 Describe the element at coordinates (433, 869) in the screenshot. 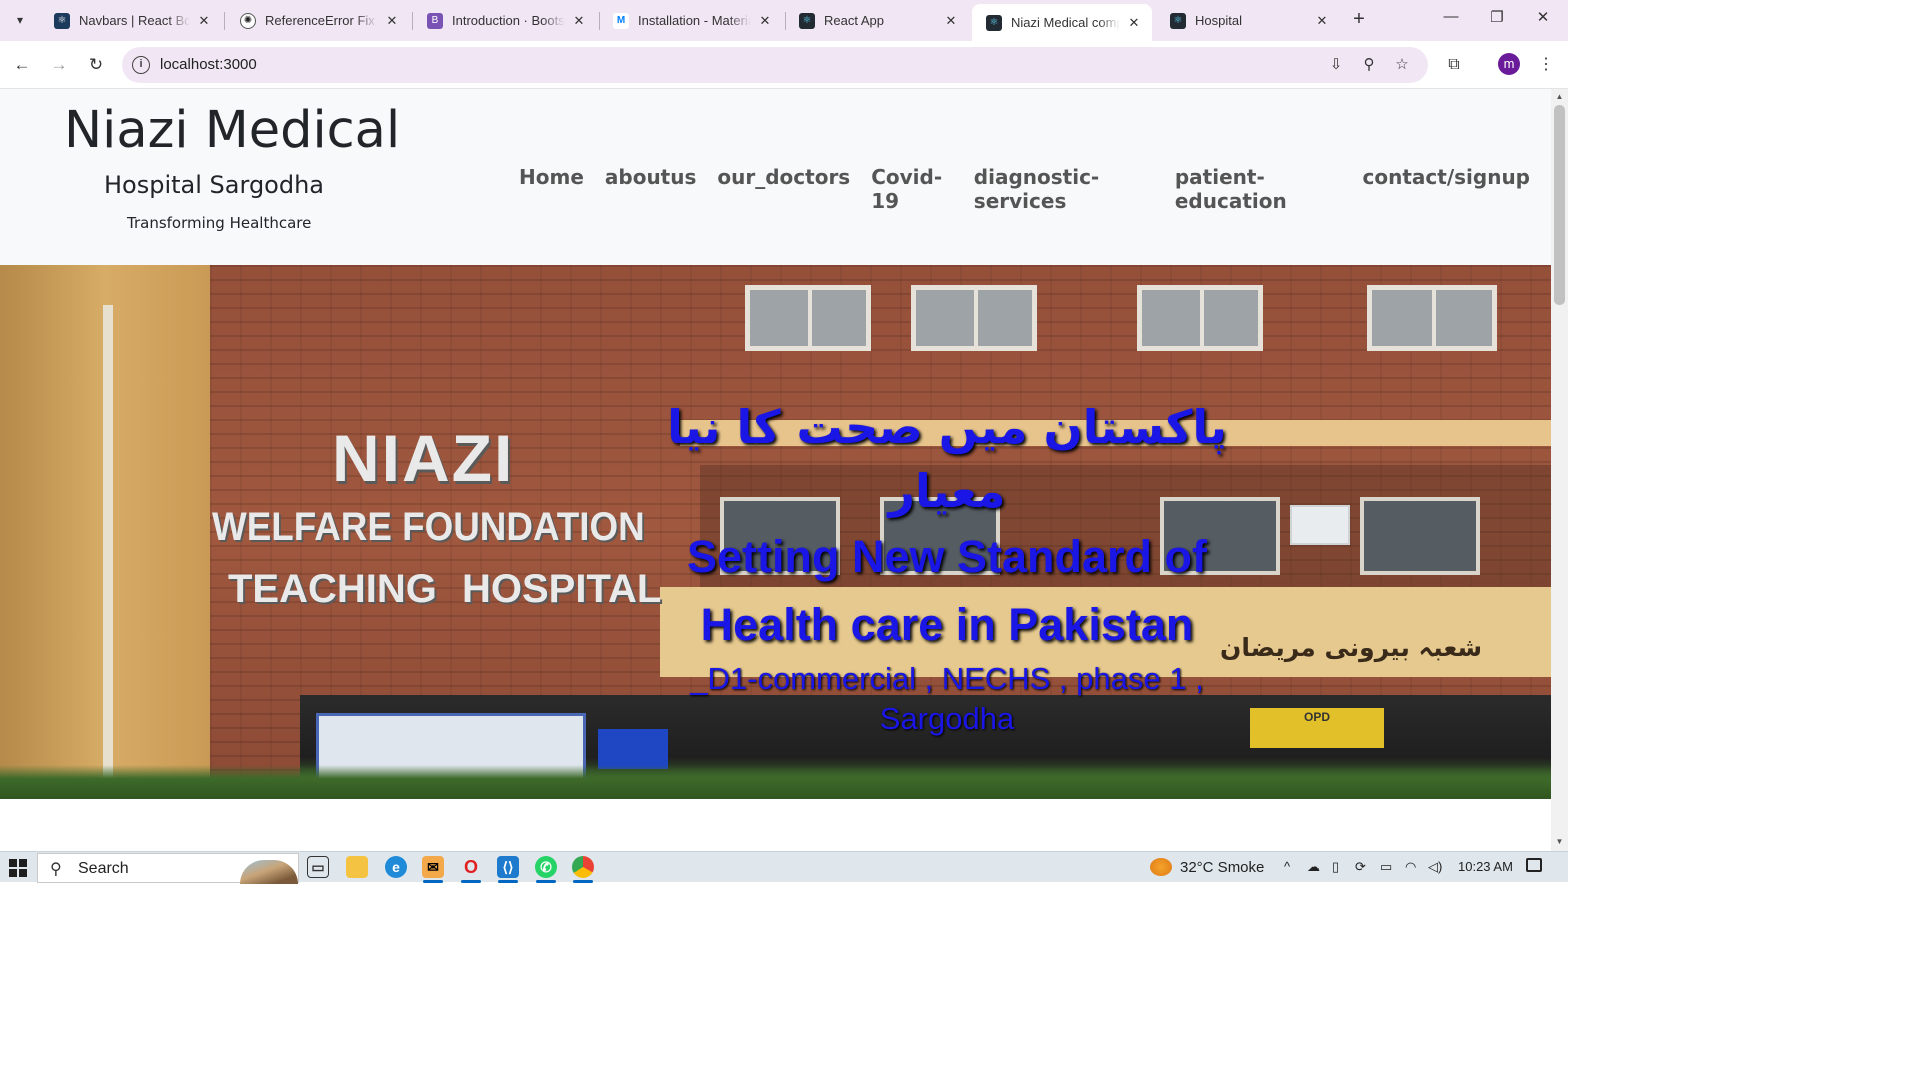

I see `mail-icon: ✉` at that location.